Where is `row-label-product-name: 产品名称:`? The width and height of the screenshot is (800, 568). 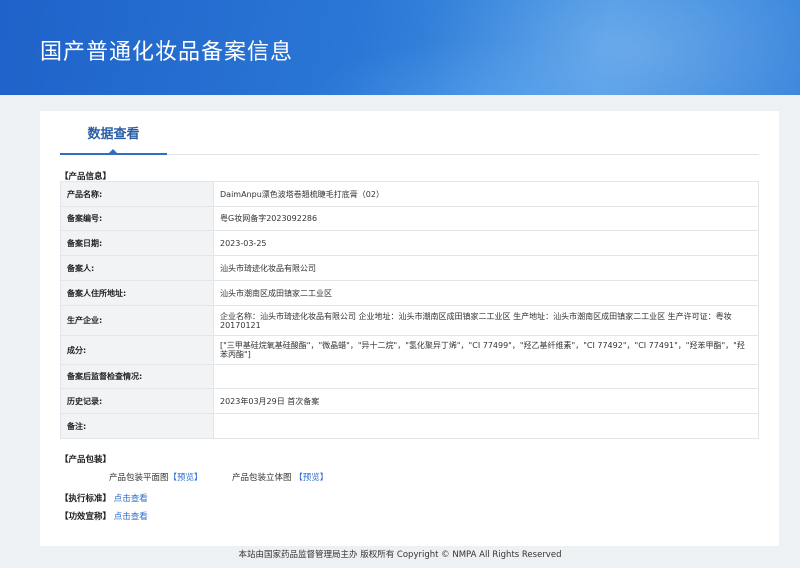 row-label-product-name: 产品名称: is located at coordinates (137, 194).